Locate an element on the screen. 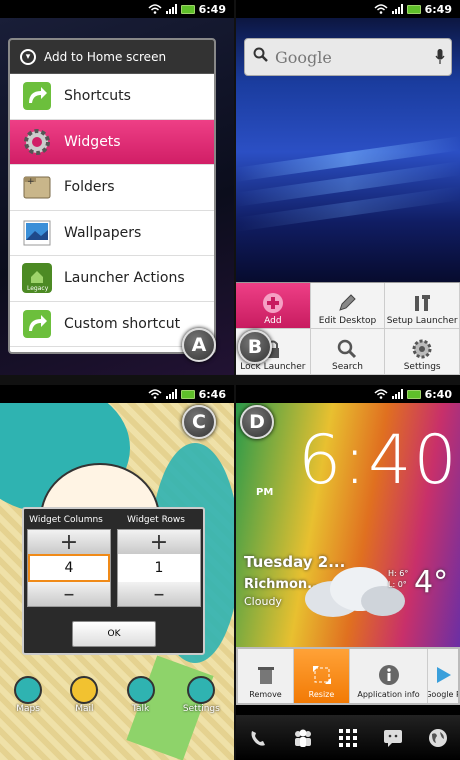 The image size is (460, 760). app-drawer-icon is located at coordinates (348, 738).